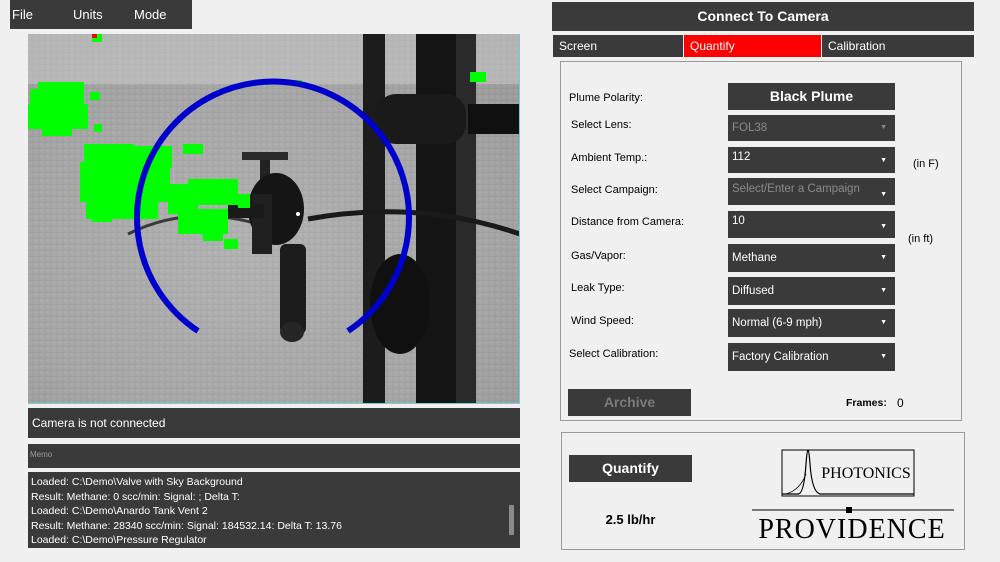 The width and height of the screenshot is (1000, 562). What do you see at coordinates (811, 224) in the screenshot?
I see `distance-field: 10 ▼` at bounding box center [811, 224].